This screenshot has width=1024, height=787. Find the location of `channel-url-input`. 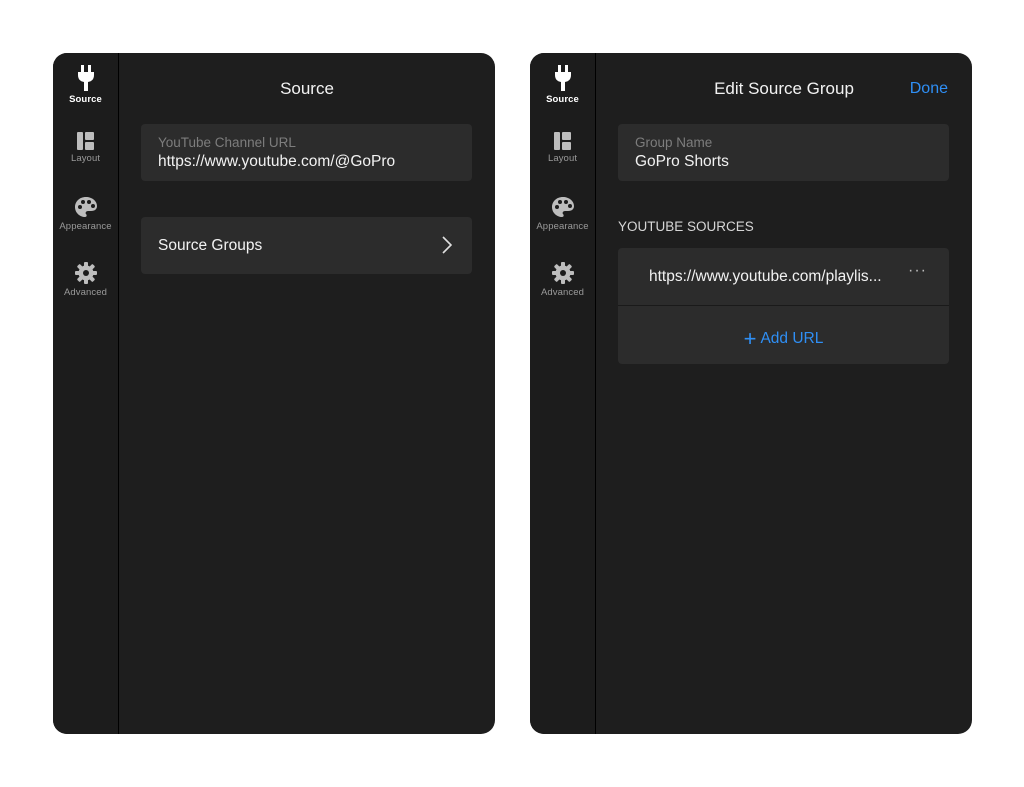

channel-url-input is located at coordinates (308, 162).